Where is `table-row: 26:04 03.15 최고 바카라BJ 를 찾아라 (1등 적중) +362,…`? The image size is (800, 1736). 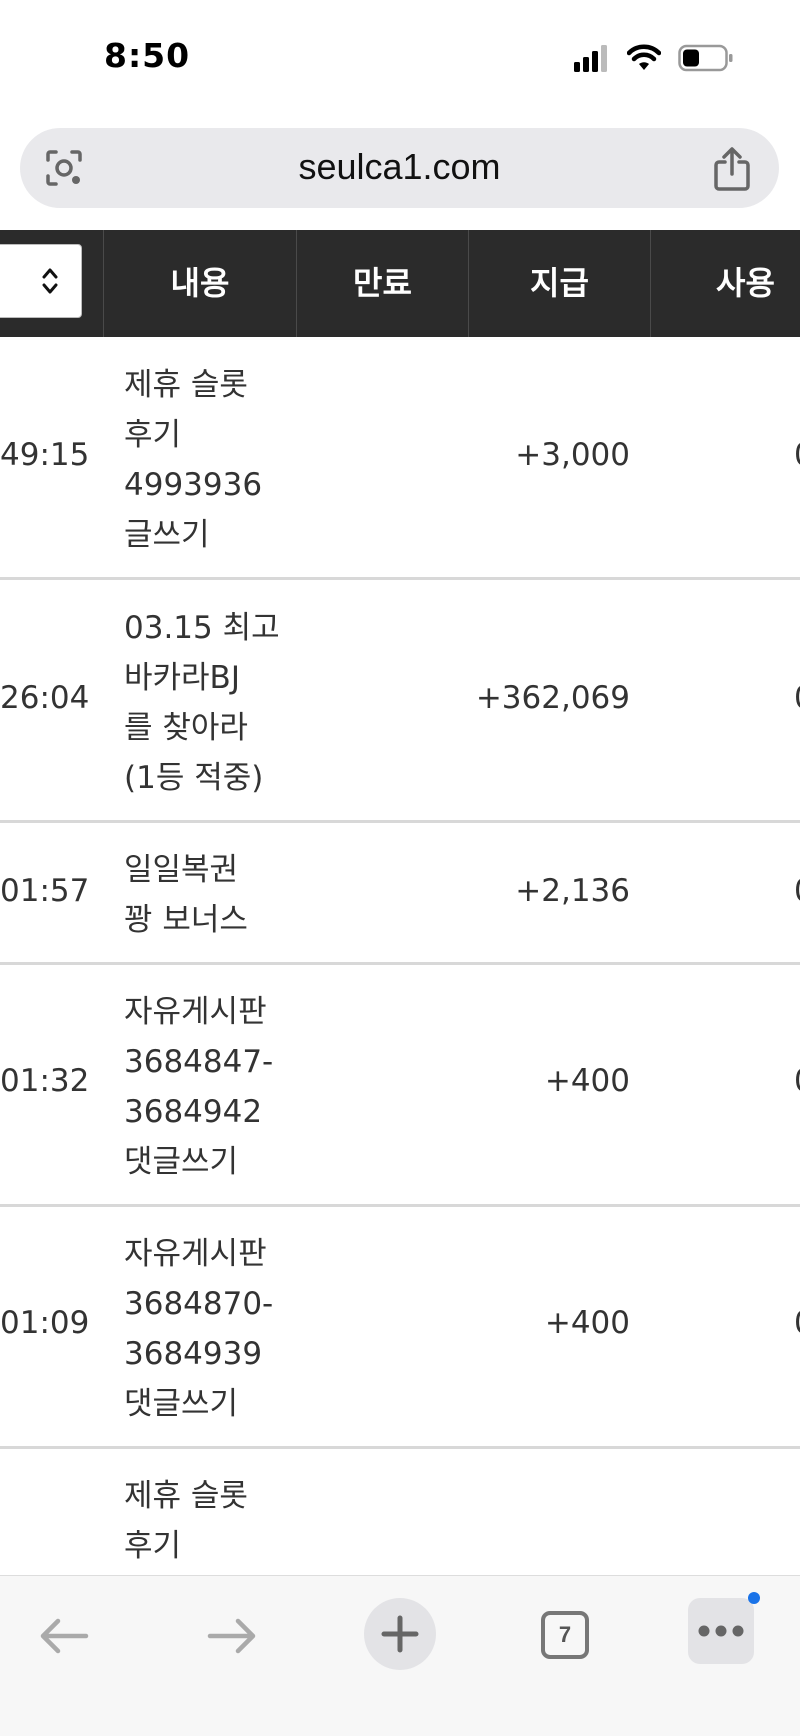
table-row: 26:04 03.15 최고 바카라BJ 를 찾아라 (1등 적중) +362,… is located at coordinates (400, 701).